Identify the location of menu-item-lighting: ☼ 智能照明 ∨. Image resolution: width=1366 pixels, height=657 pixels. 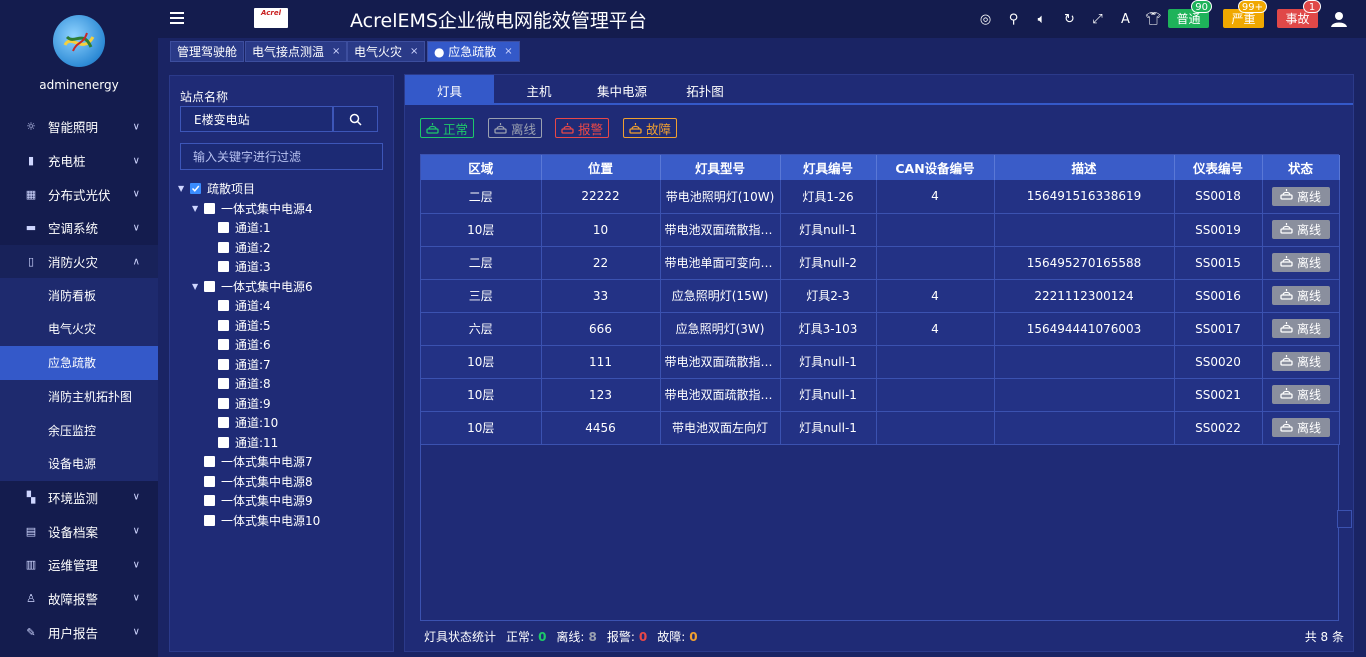
(79, 127).